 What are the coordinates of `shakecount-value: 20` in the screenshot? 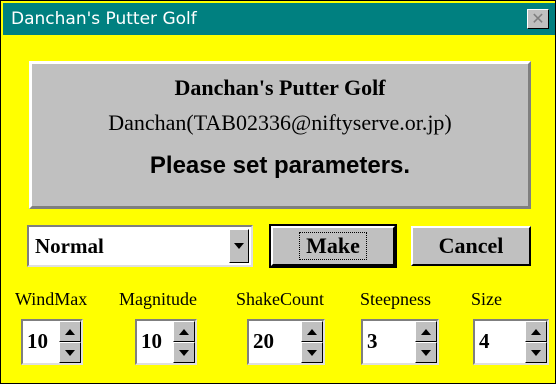 It's located at (263, 341).